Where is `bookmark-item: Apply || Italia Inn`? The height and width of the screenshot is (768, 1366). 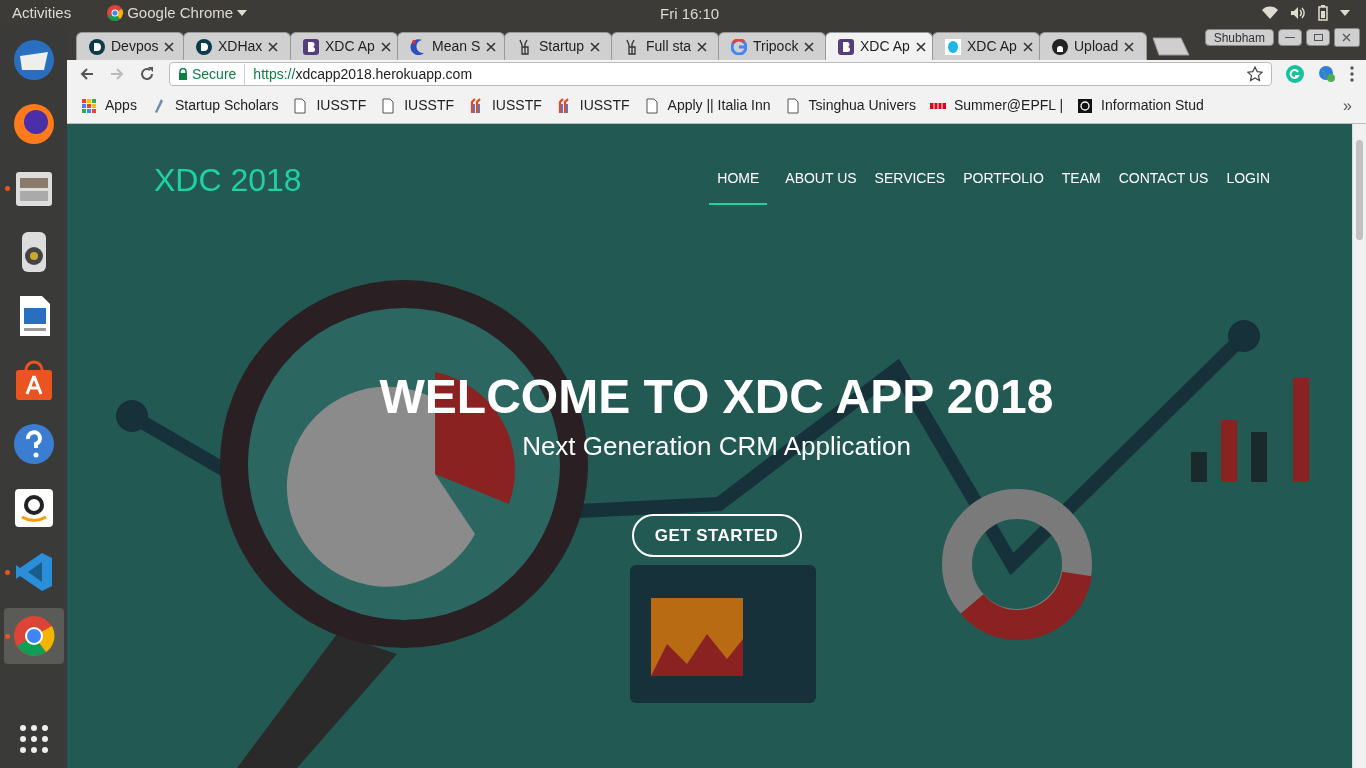 bookmark-item: Apply || Italia Inn is located at coordinates (707, 105).